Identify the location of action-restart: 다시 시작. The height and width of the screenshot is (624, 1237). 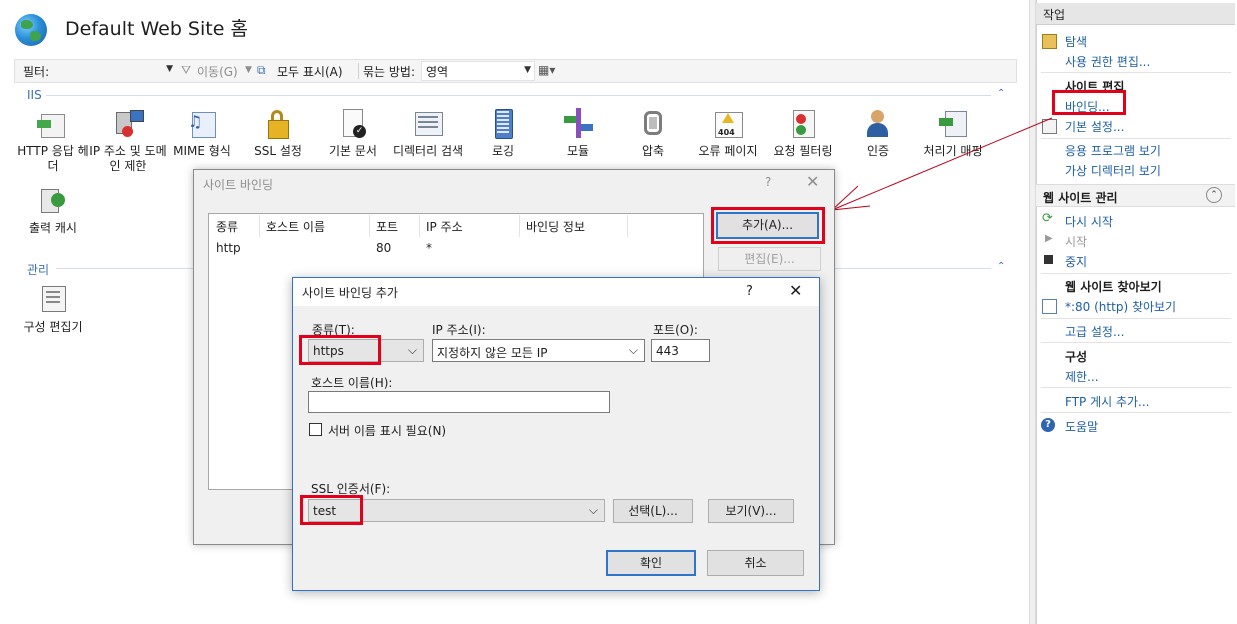
(1089, 221).